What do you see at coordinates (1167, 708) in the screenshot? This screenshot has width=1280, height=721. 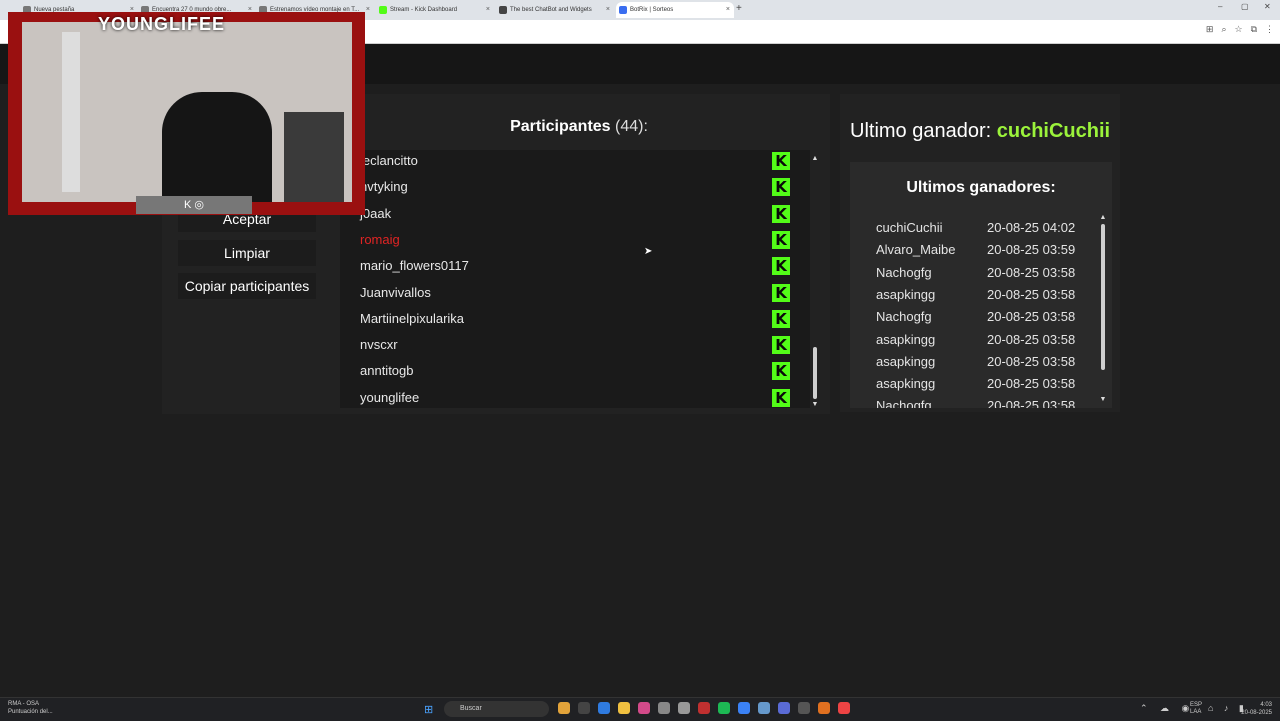 I see `system-tray-icons: ⌃ ☁ ◉` at bounding box center [1167, 708].